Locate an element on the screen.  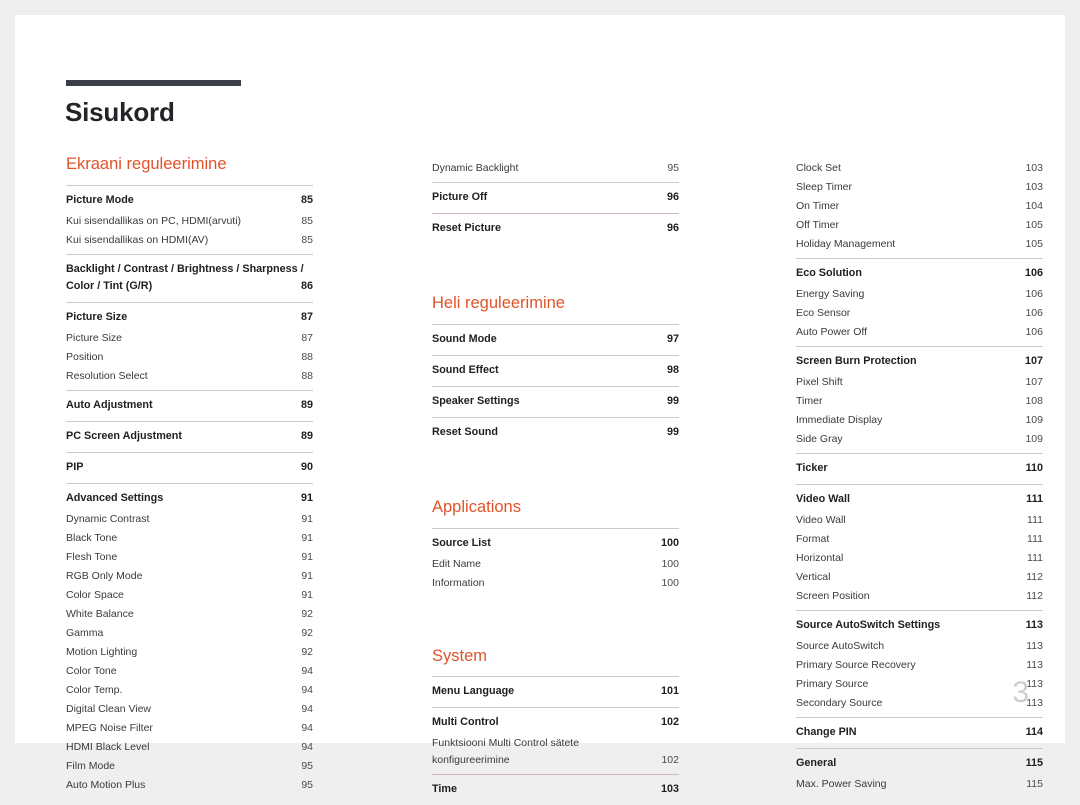
toc-entry-clock-set: Clock Set 103 is located at coordinates (919, 168).